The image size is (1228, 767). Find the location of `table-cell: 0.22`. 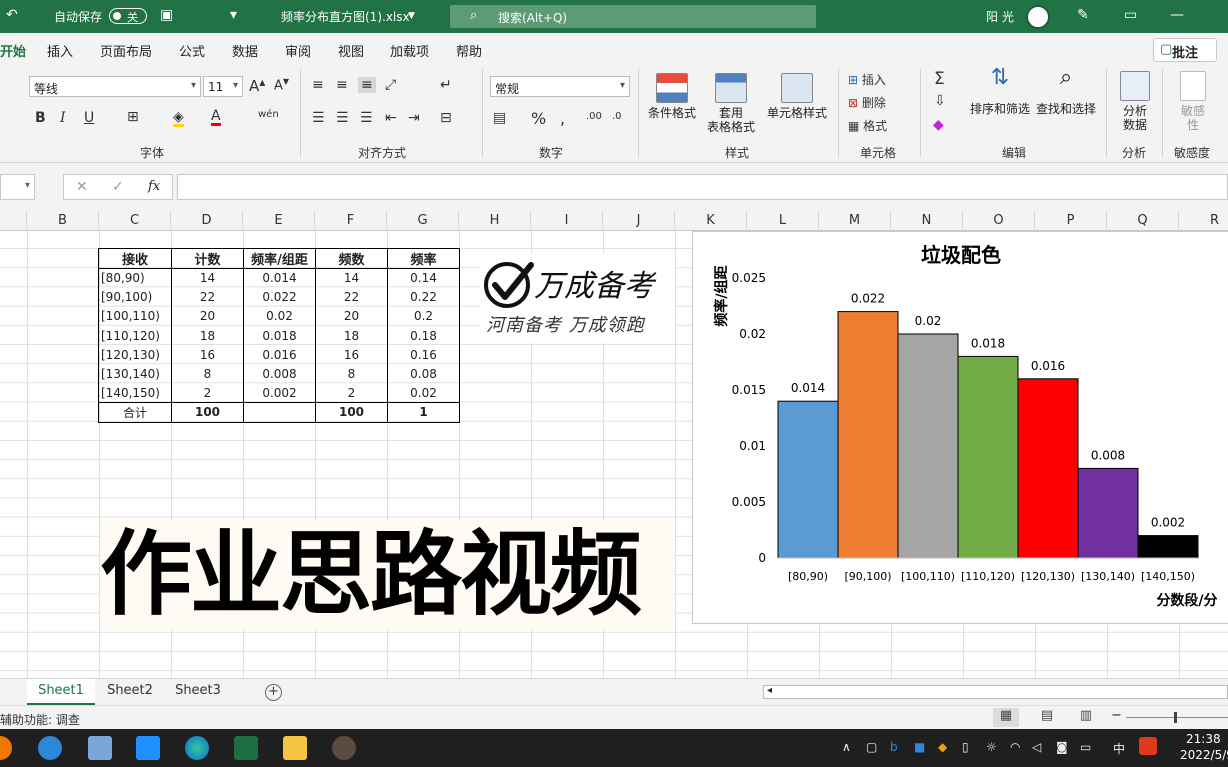

table-cell: 0.22 is located at coordinates (423, 297).